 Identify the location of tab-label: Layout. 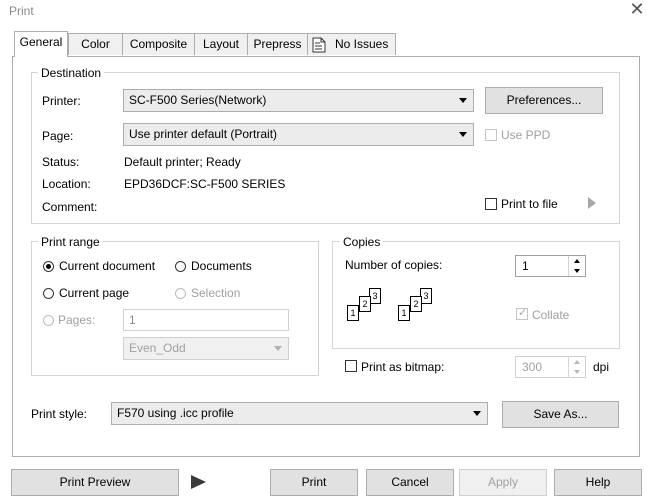
(221, 44).